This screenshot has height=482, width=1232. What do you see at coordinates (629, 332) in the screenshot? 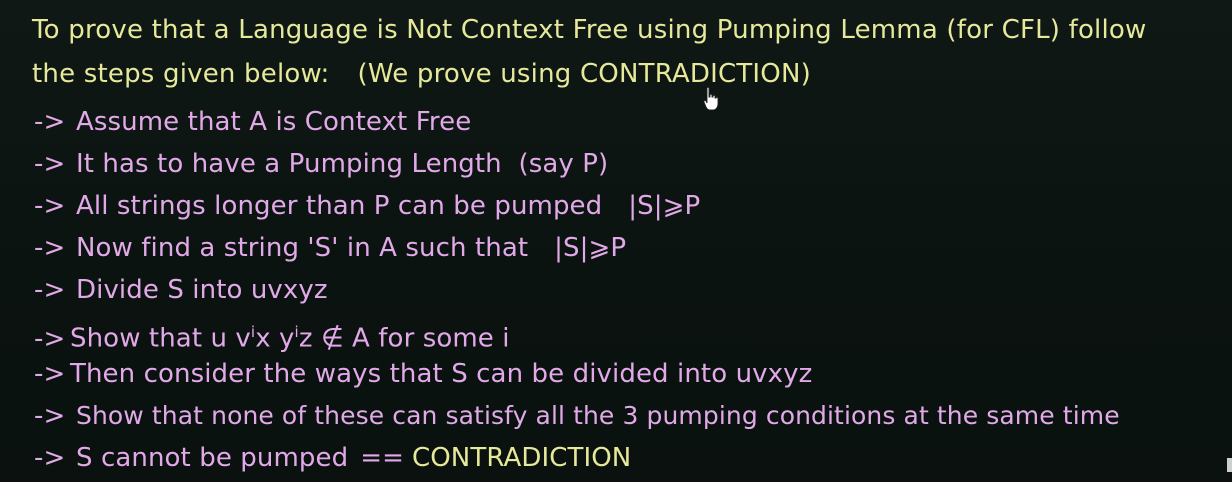
I see `step-show-not-in-a: -> Show that u vix yiz ∉ A for some i` at bounding box center [629, 332].